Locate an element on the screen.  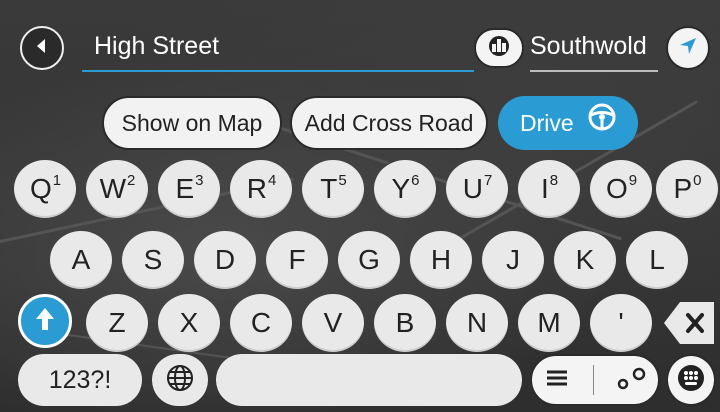
key-label: I is located at coordinates (544, 188).